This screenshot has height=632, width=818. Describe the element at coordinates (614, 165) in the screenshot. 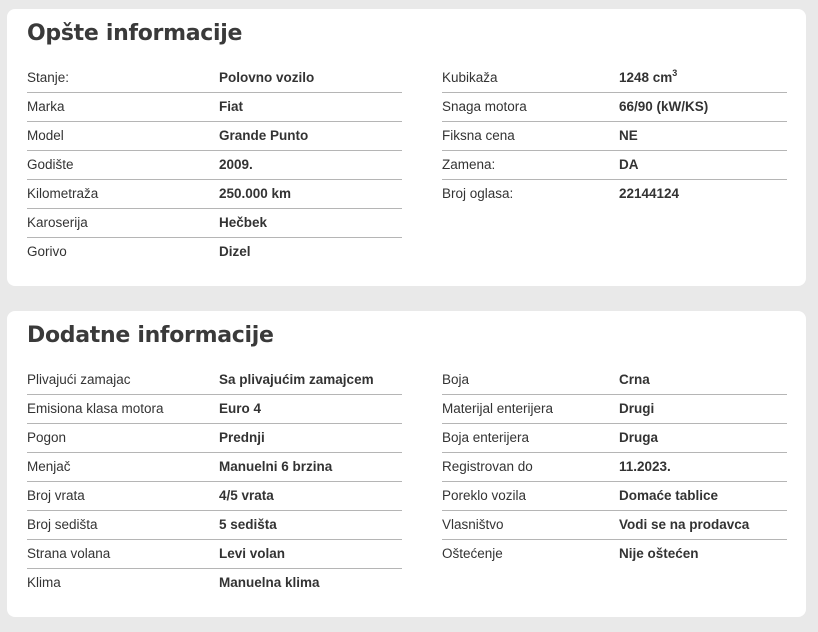

I see `spec-row-zamena: Zamena: DA` at that location.